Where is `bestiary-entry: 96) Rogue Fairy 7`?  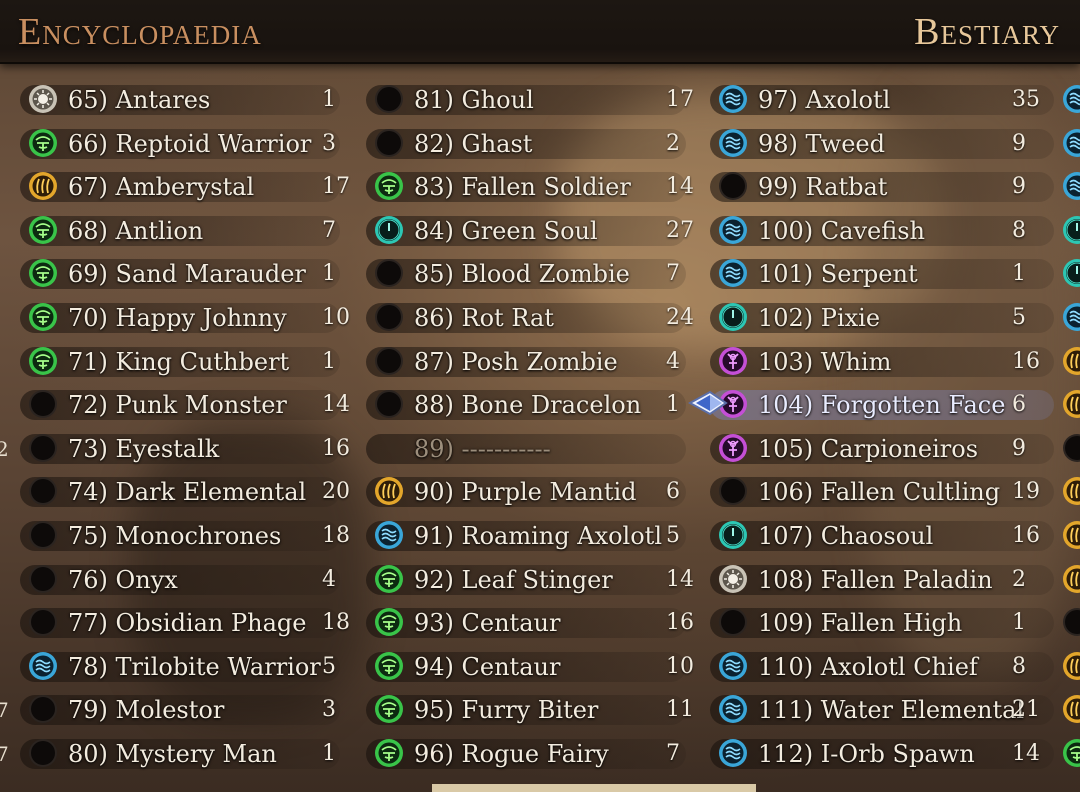
bestiary-entry: 96) Rogue Fairy 7 is located at coordinates (519, 754).